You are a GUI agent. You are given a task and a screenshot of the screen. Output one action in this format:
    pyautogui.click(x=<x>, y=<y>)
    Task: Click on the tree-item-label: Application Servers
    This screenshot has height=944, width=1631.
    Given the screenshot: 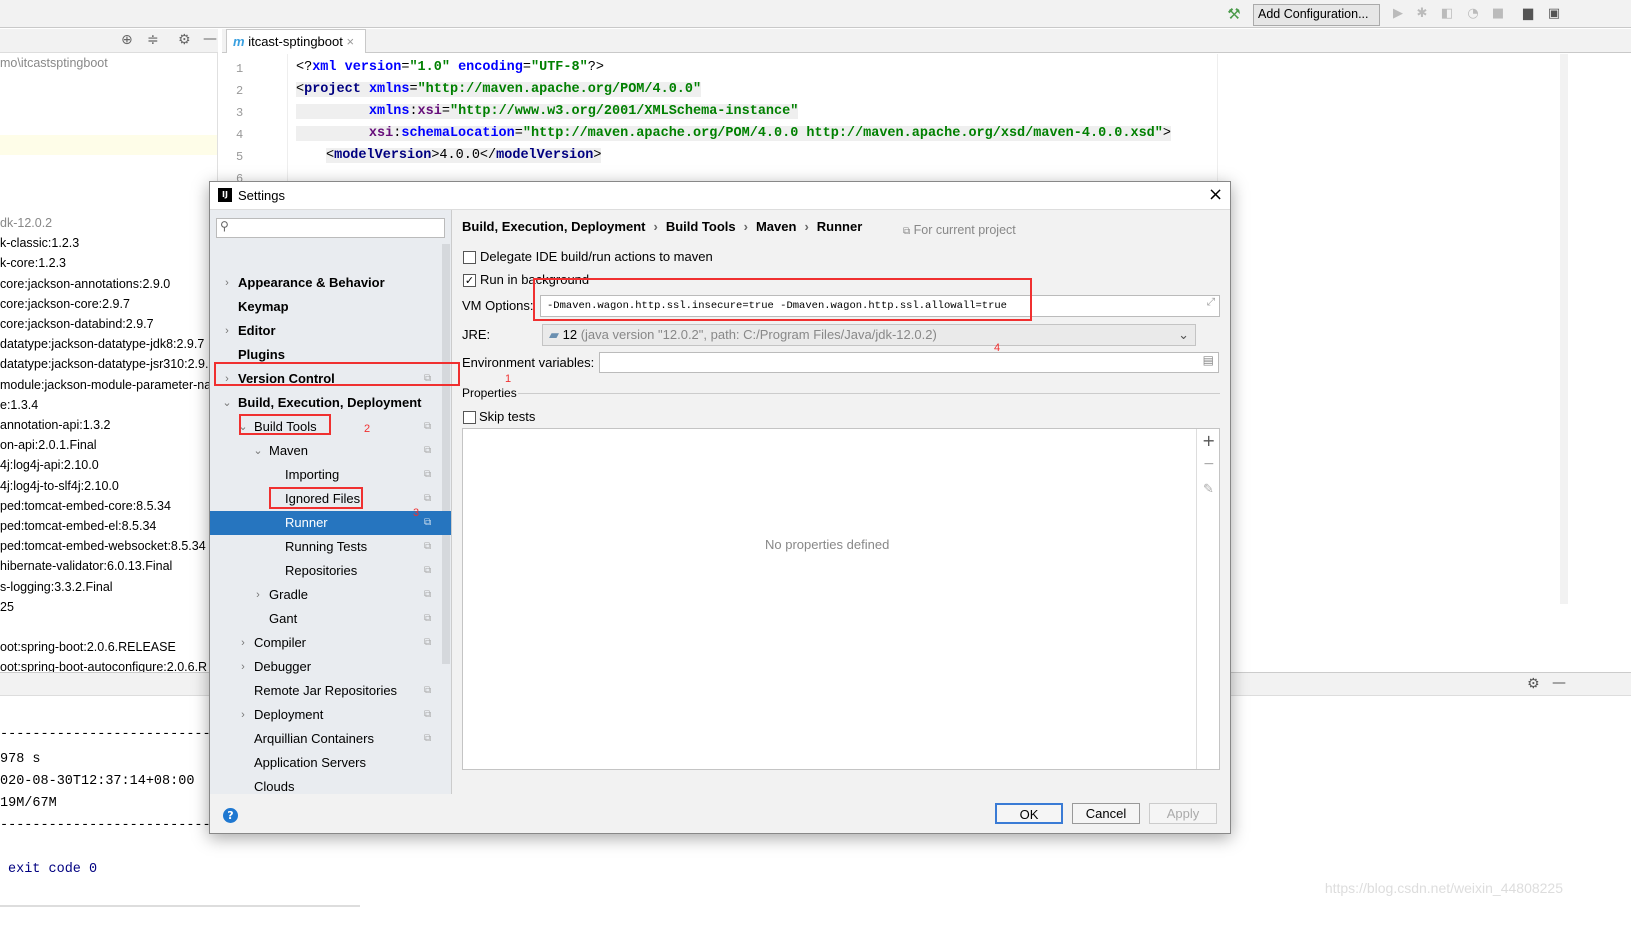 What is the action you would take?
    pyautogui.click(x=310, y=762)
    